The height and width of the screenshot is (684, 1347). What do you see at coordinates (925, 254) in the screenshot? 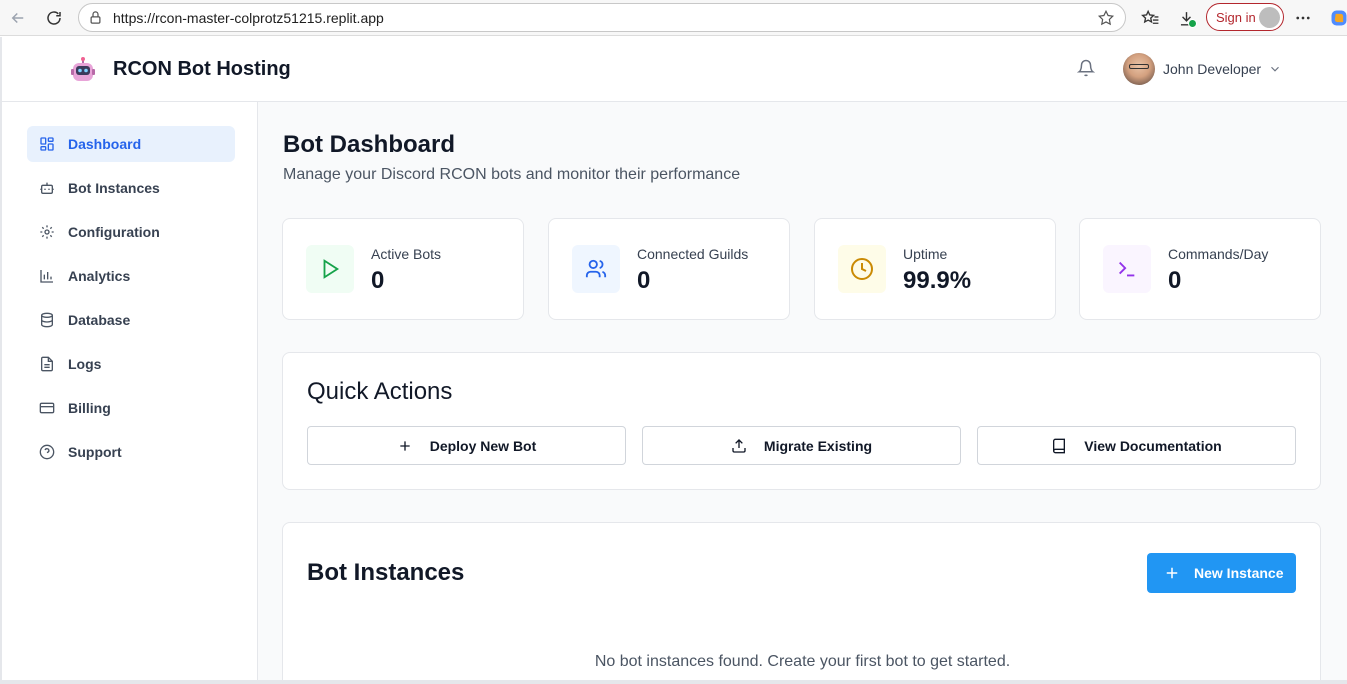
I see `stat-label: Uptime` at bounding box center [925, 254].